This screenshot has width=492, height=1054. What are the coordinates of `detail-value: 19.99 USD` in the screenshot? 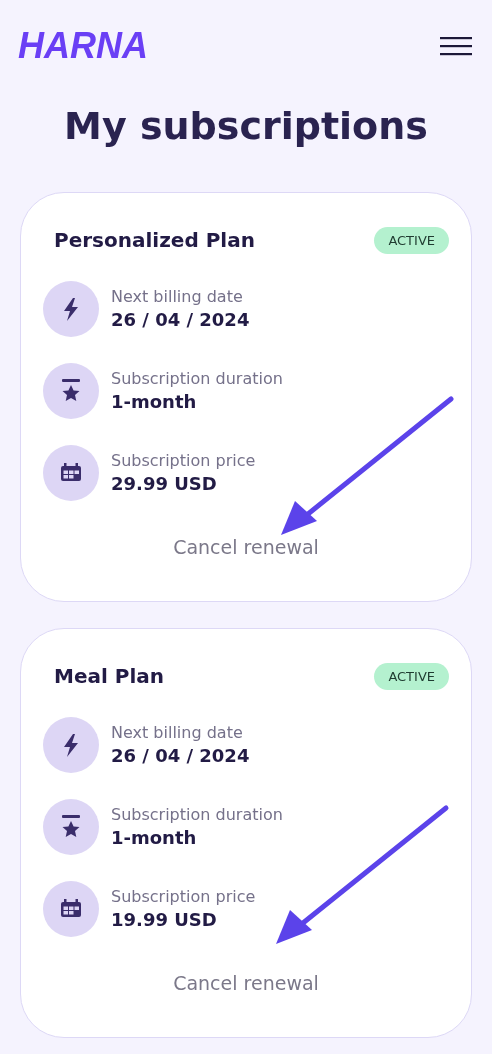 It's located at (164, 920).